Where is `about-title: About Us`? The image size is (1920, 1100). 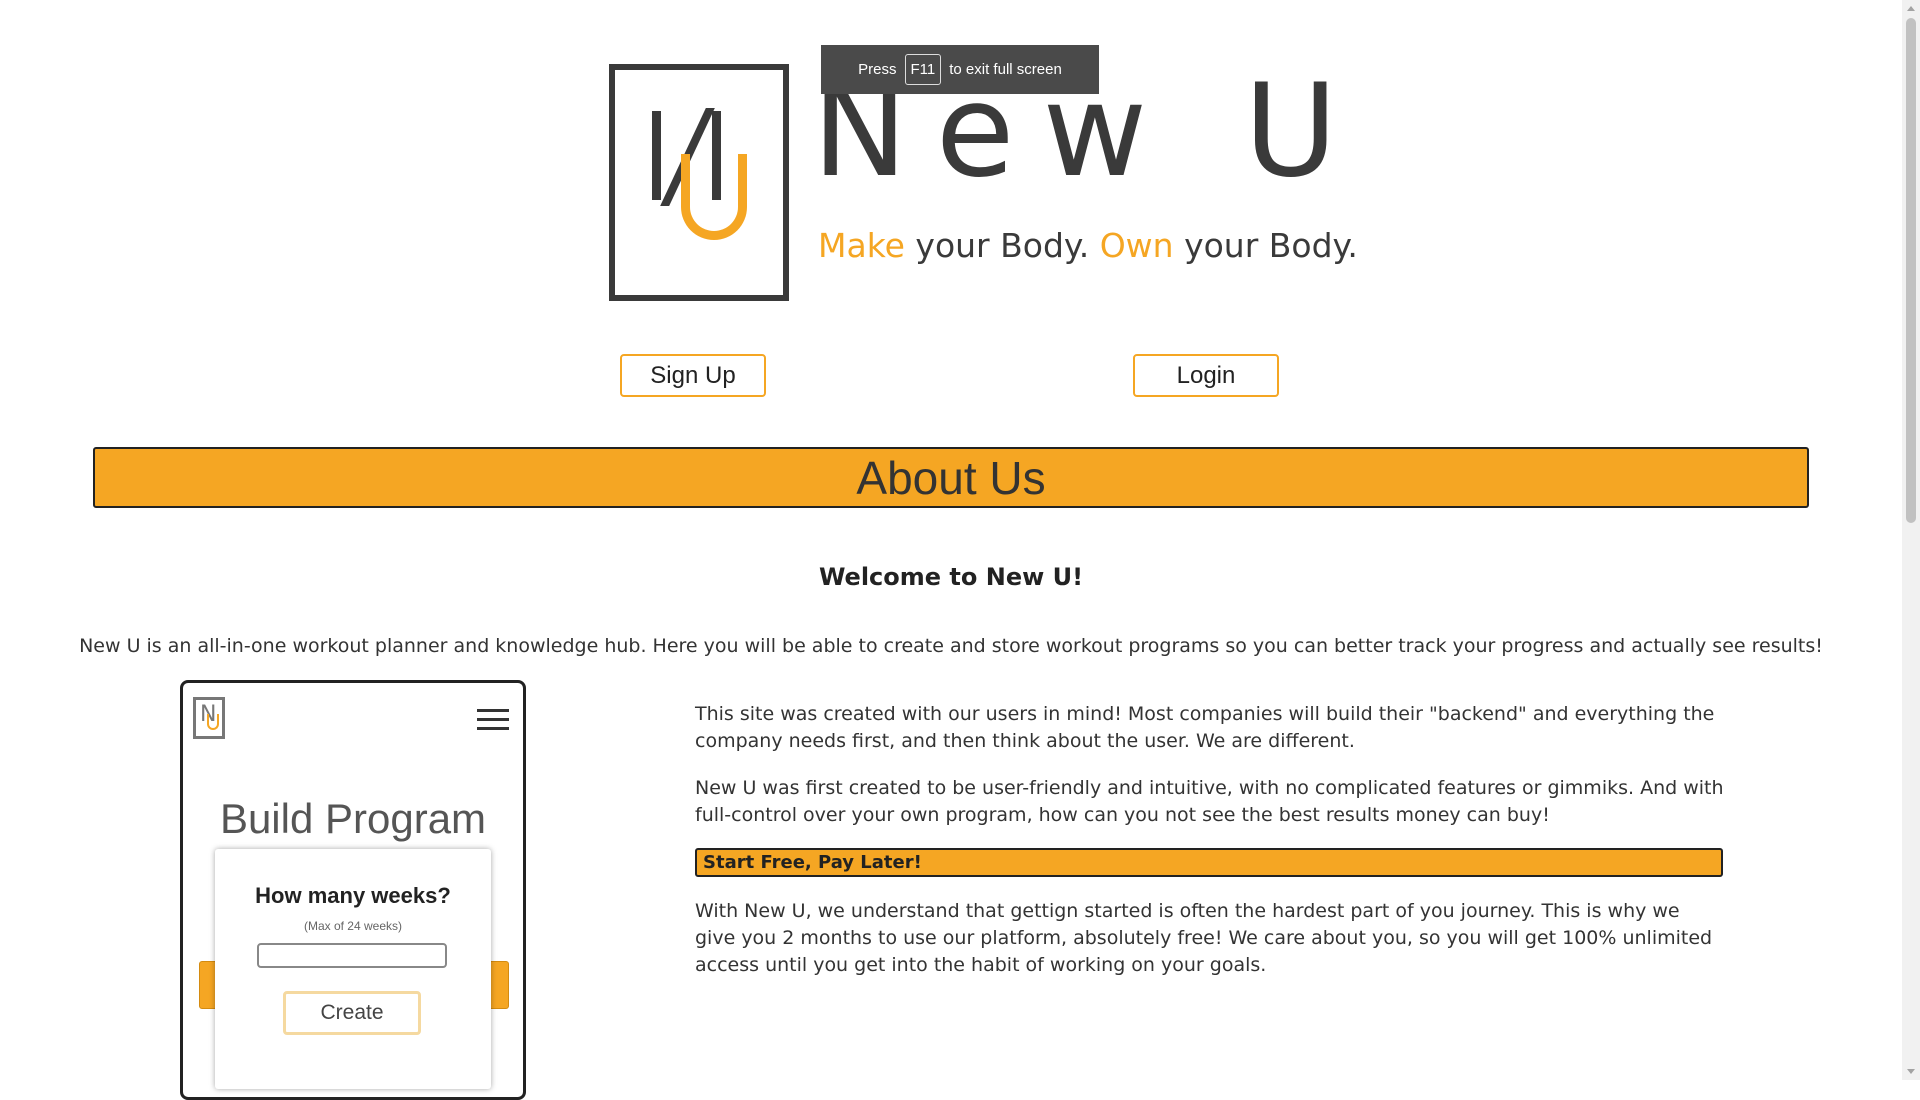 about-title: About Us is located at coordinates (951, 477).